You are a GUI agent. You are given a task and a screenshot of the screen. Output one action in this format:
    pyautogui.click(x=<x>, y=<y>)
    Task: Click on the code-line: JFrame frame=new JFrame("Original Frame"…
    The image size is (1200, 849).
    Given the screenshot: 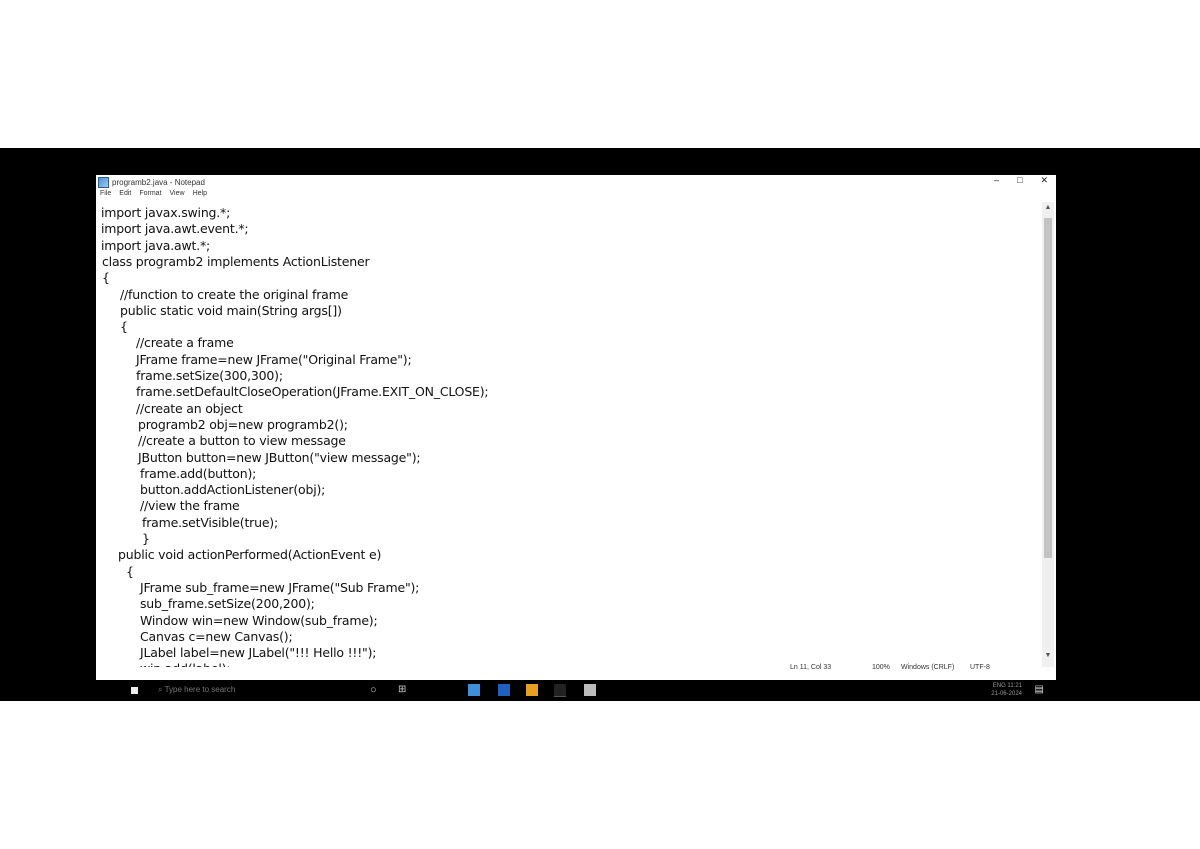 What is the action you would take?
    pyautogui.click(x=274, y=359)
    